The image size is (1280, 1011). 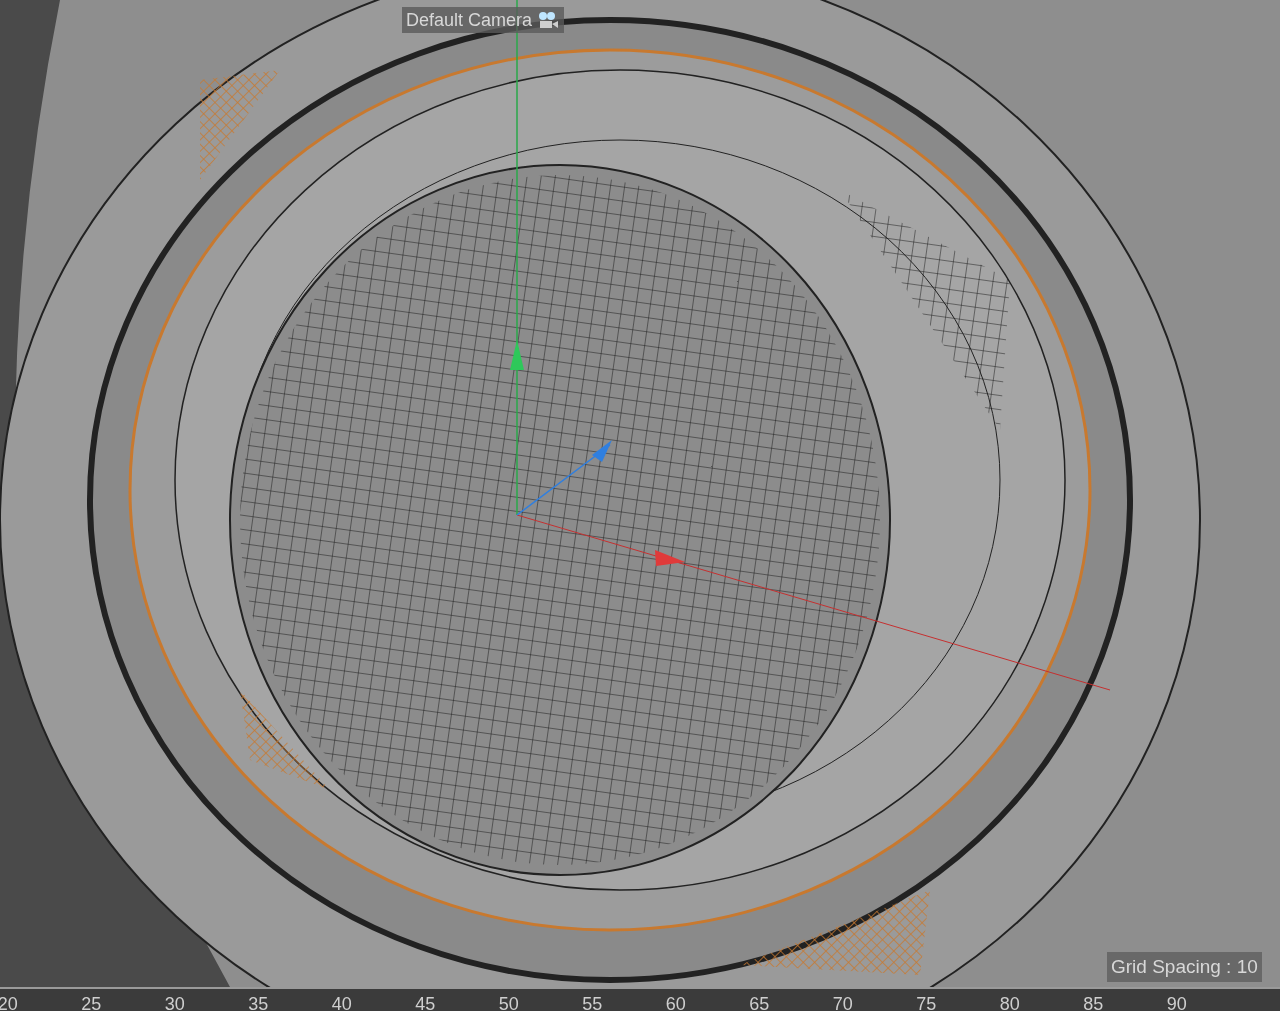 I want to click on frame-number: 55, so click(x=592, y=1003).